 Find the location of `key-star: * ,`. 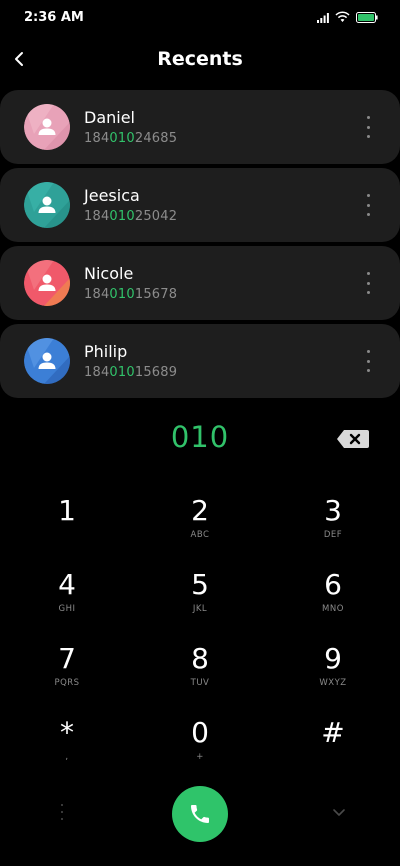

key-star: * , is located at coordinates (67, 748).